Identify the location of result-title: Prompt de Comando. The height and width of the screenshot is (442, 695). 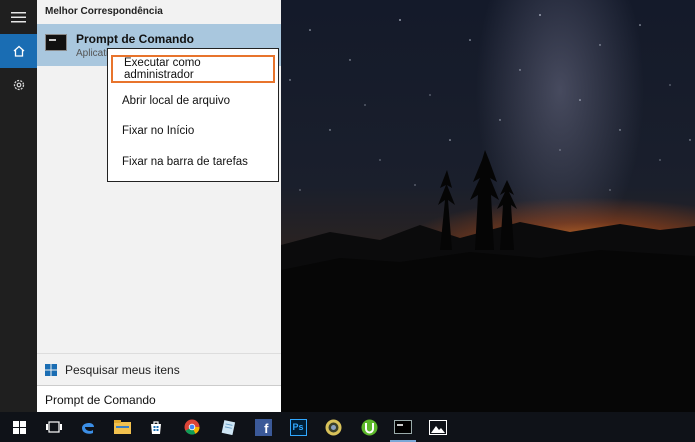
(135, 39).